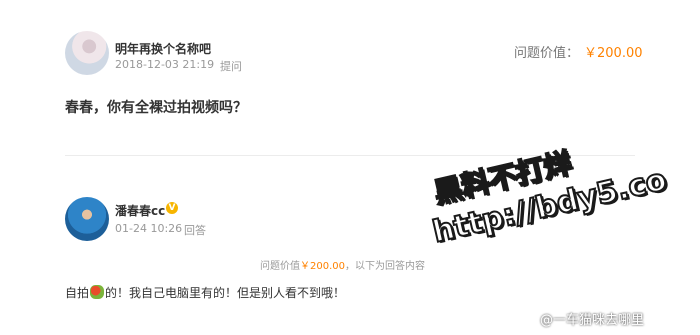 The height and width of the screenshot is (335, 700). What do you see at coordinates (613, 53) in the screenshot?
I see `question-value-amount: ￥200.00` at bounding box center [613, 53].